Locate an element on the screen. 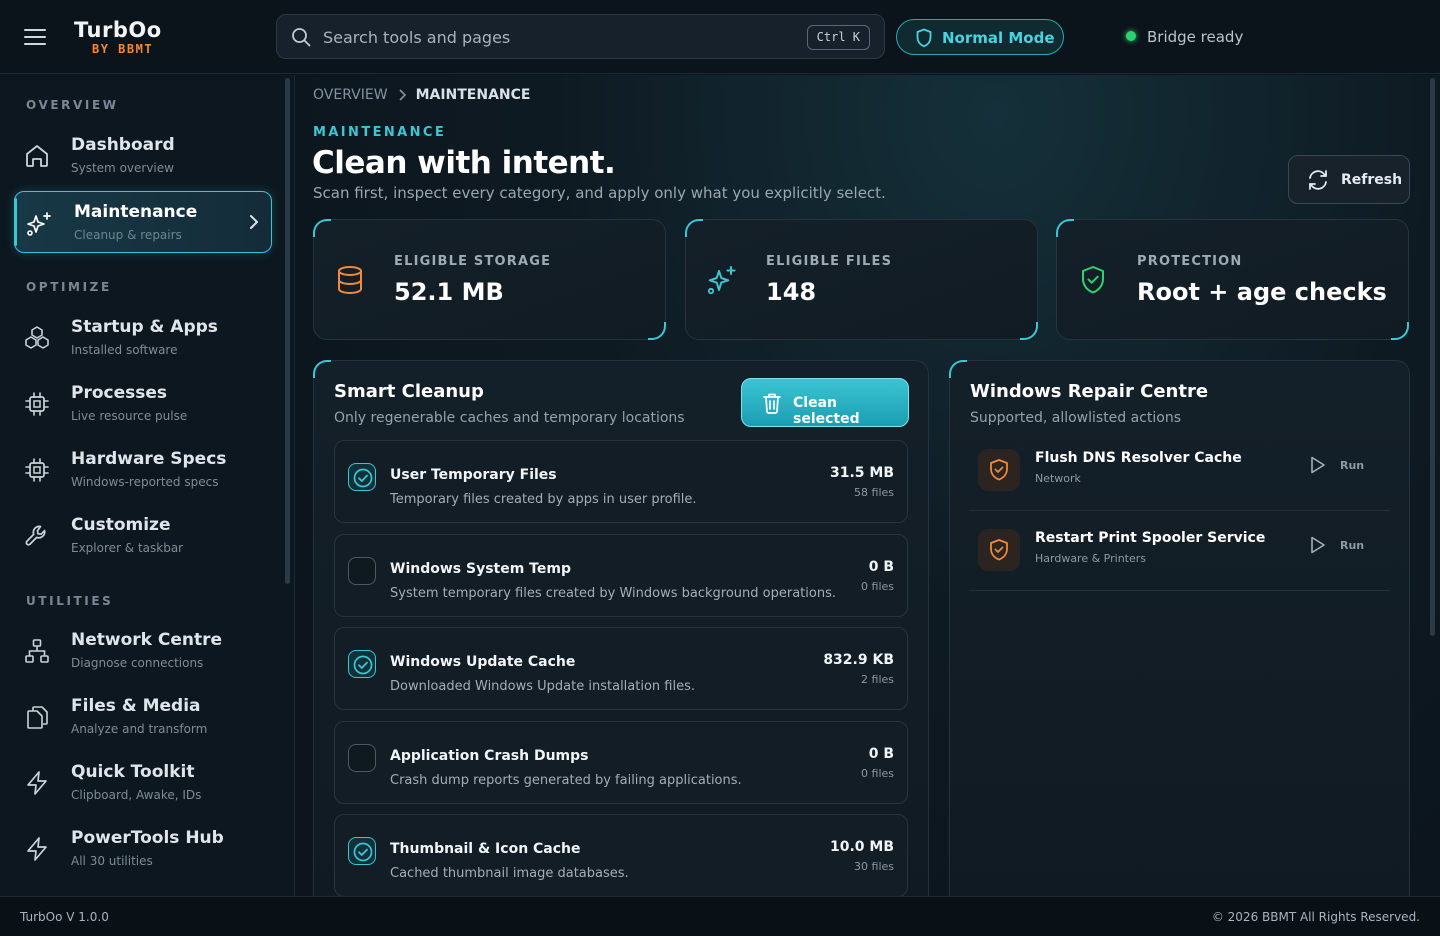 Image resolution: width=1440 pixels, height=936 pixels. sidebar-item-subtitle: Diagnose connections is located at coordinates (137, 663).